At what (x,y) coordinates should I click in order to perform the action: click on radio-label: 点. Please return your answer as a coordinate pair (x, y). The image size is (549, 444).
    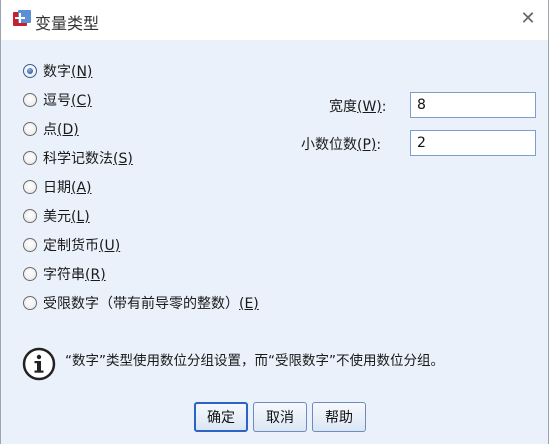
    Looking at the image, I should click on (50, 130).